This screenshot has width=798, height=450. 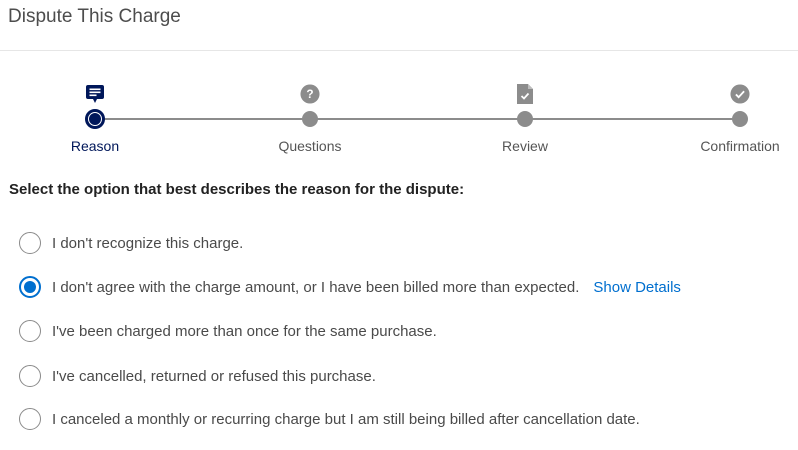 I want to click on step-questions-label: Questions, so click(x=310, y=146).